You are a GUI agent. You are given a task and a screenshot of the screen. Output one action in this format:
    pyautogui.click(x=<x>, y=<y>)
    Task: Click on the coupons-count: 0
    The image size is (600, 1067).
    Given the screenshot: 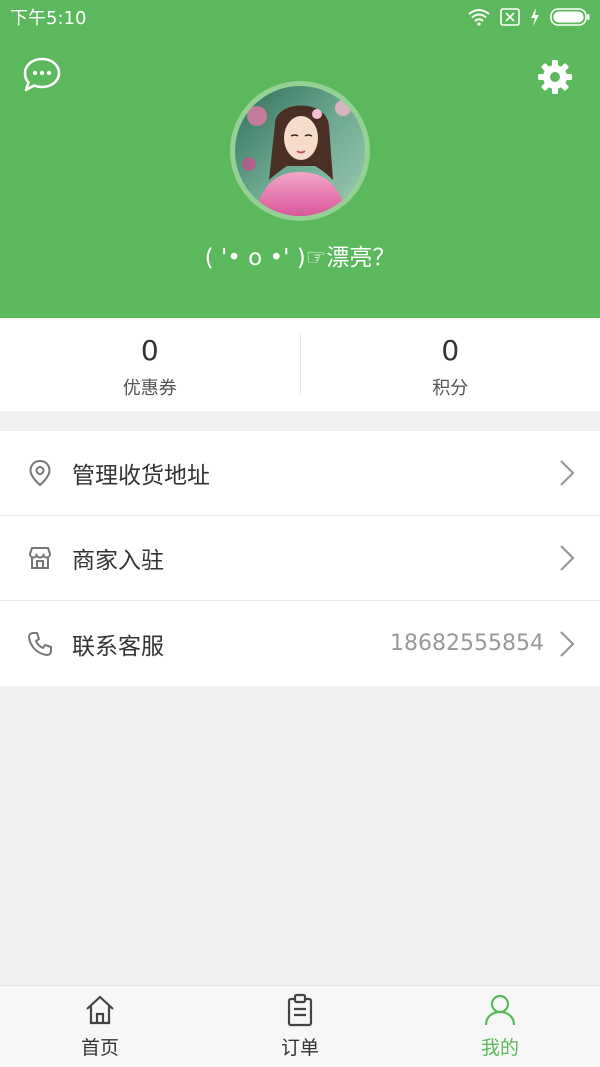 What is the action you would take?
    pyautogui.click(x=149, y=350)
    